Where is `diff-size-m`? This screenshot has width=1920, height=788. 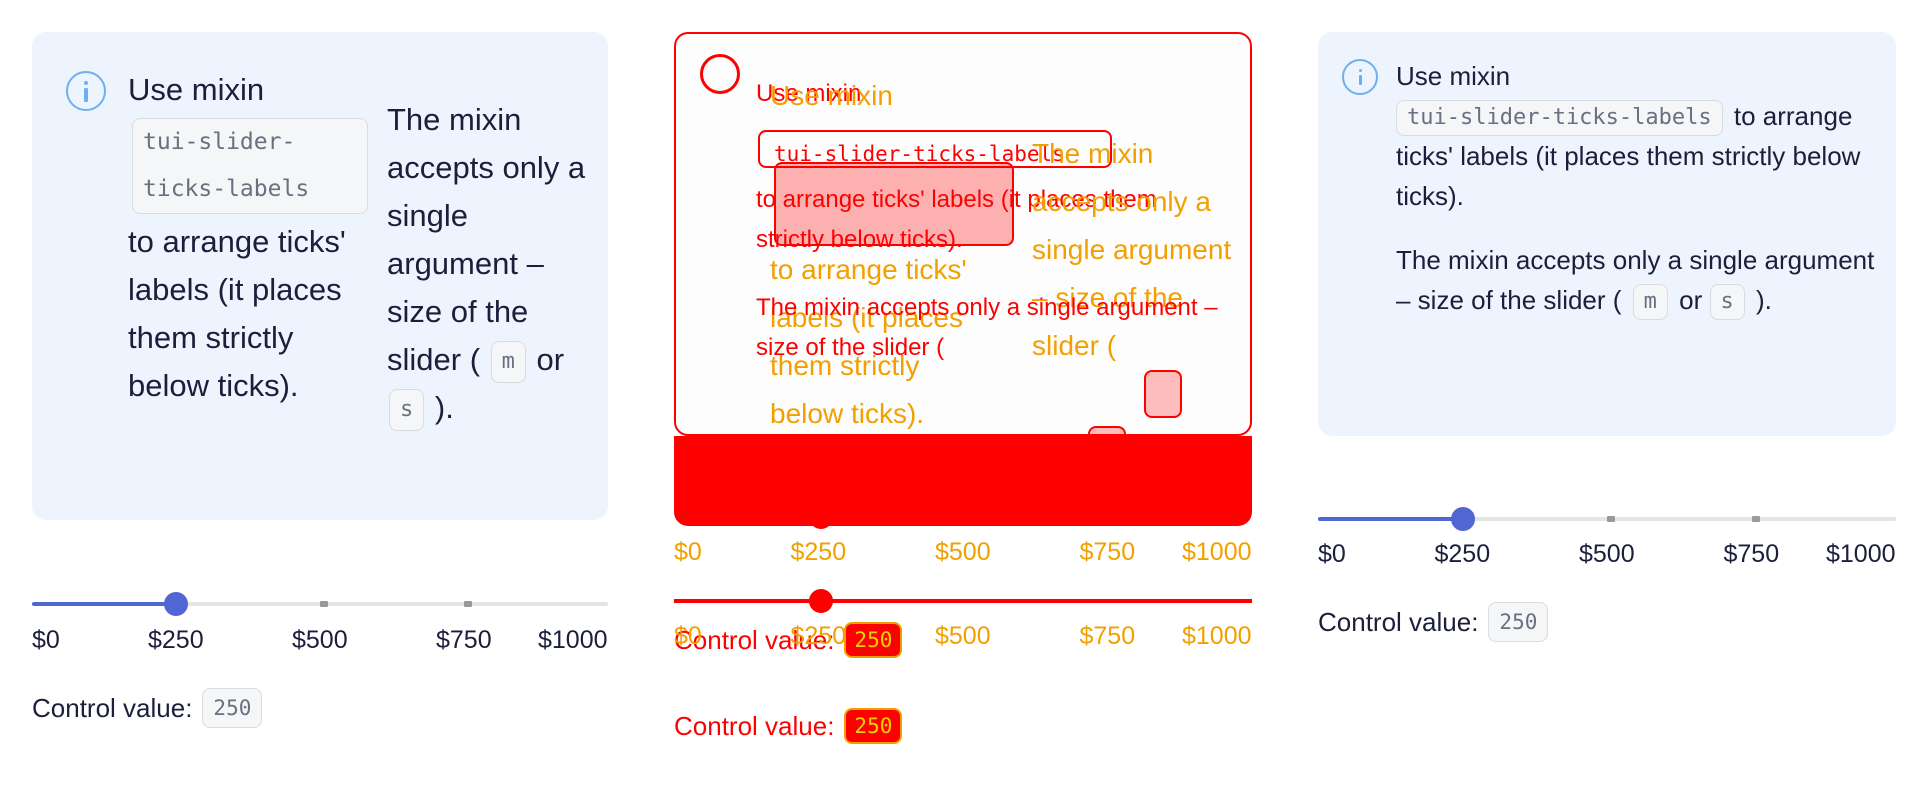
diff-size-m is located at coordinates (1163, 394).